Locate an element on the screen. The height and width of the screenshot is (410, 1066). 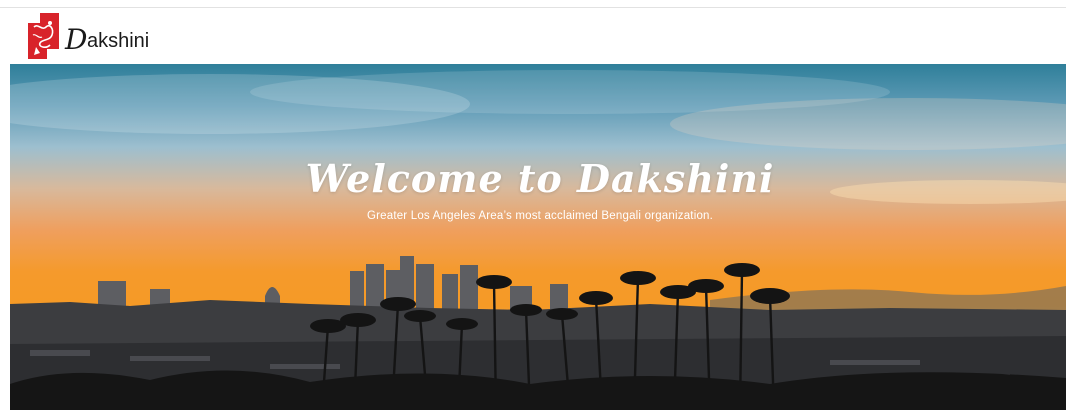
hero-title: Welcome to Dakshini is located at coordinates (540, 178).